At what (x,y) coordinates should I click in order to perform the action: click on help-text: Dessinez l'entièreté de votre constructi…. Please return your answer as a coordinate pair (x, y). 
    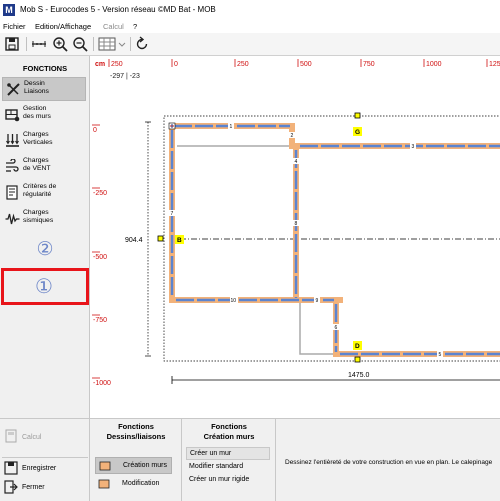
    Looking at the image, I should click on (389, 462).